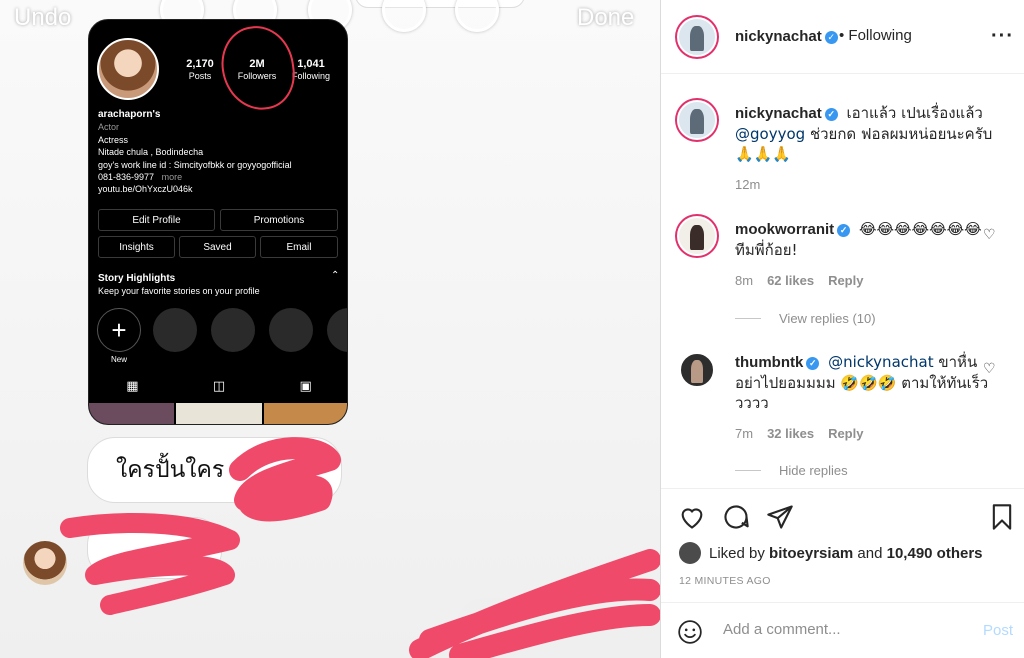 This screenshot has height=658, width=1024. I want to click on author-username: nickynachat ✓, so click(786, 36).